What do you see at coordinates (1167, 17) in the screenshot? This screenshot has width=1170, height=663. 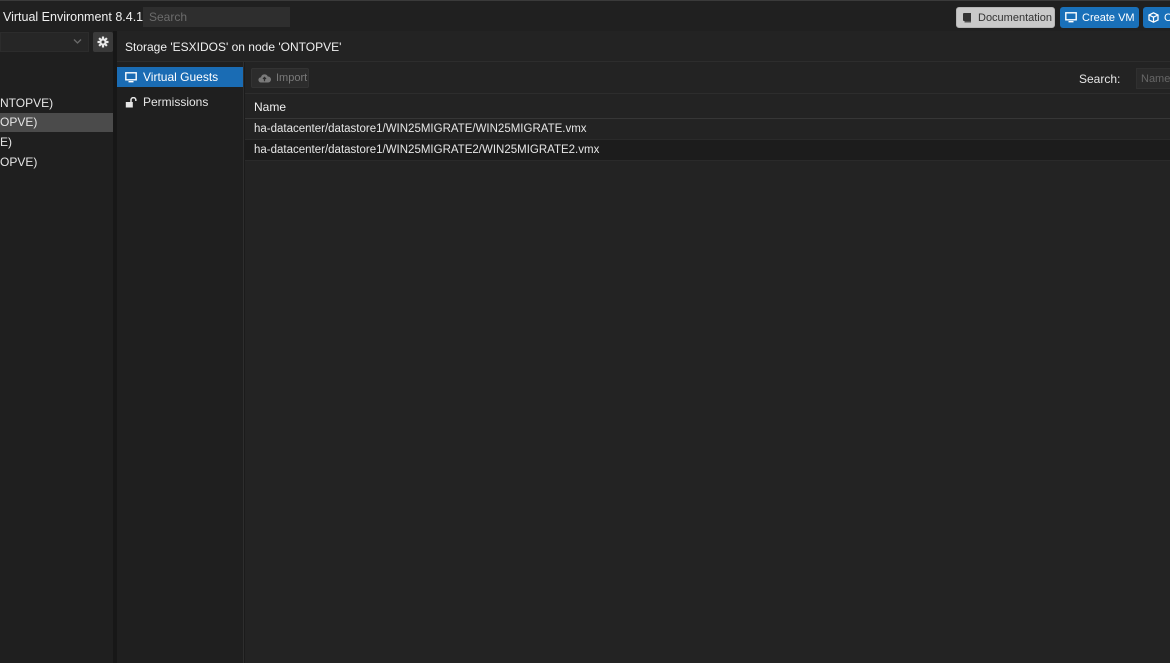 I see `create-ct-label: C` at bounding box center [1167, 17].